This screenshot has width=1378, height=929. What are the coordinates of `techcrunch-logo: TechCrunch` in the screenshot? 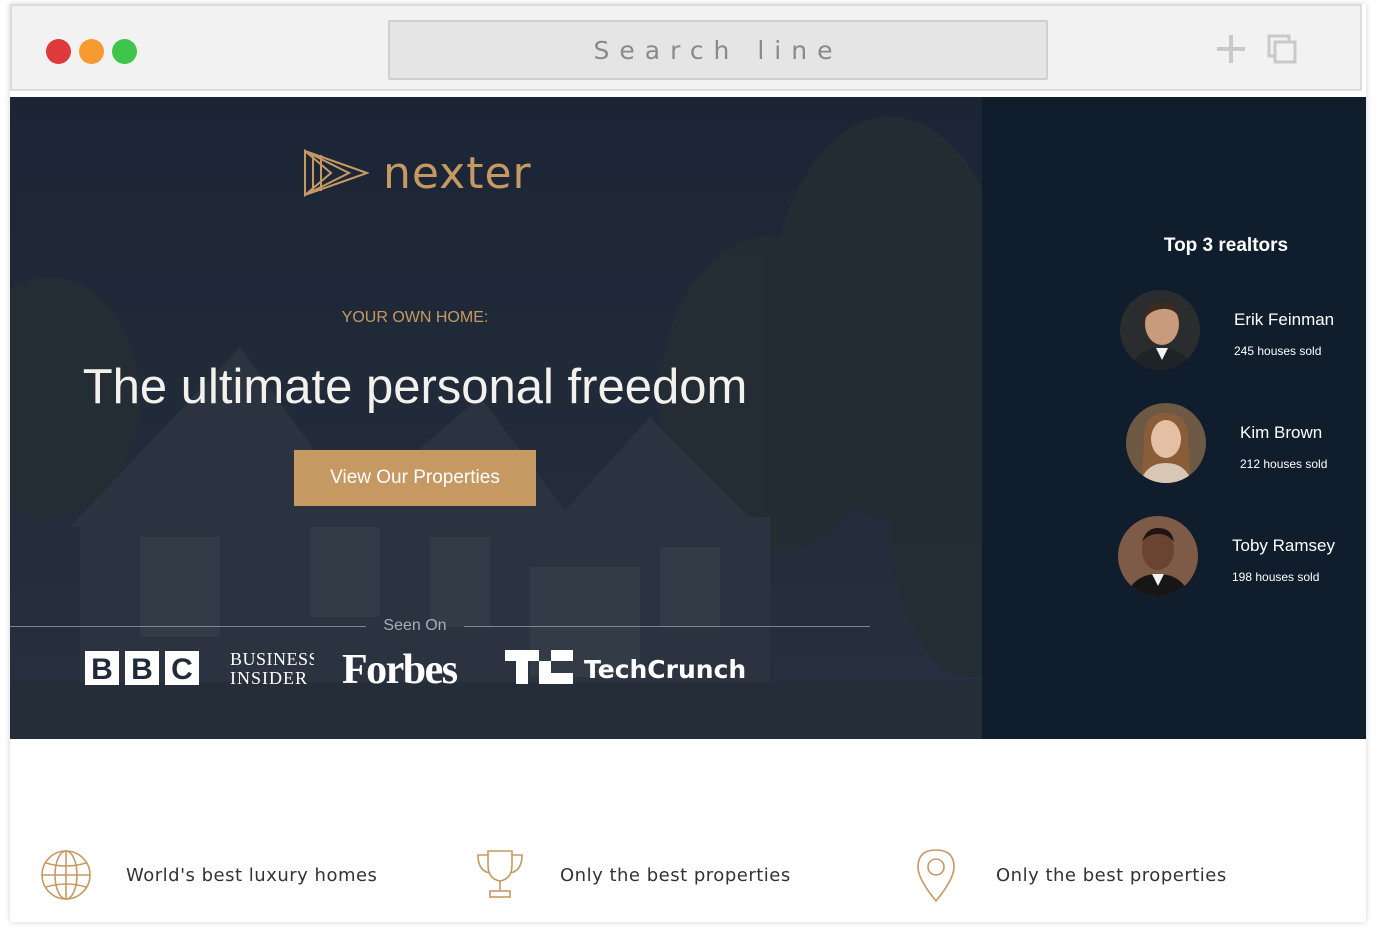 It's located at (625, 667).